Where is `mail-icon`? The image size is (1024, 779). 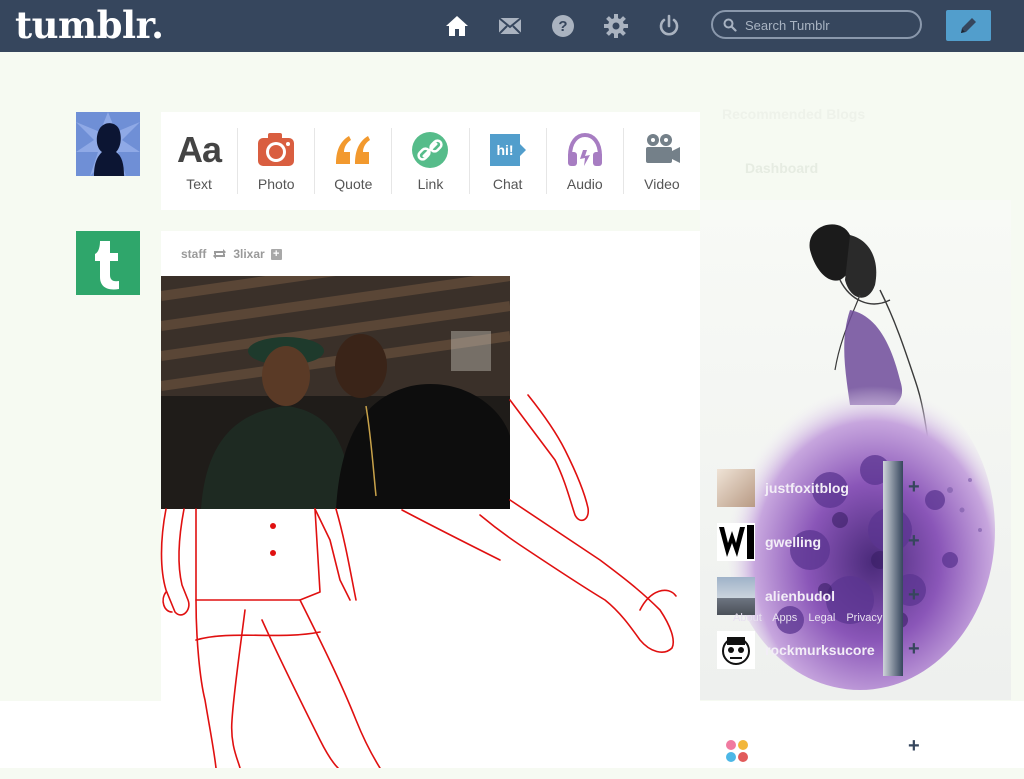 mail-icon is located at coordinates (510, 26).